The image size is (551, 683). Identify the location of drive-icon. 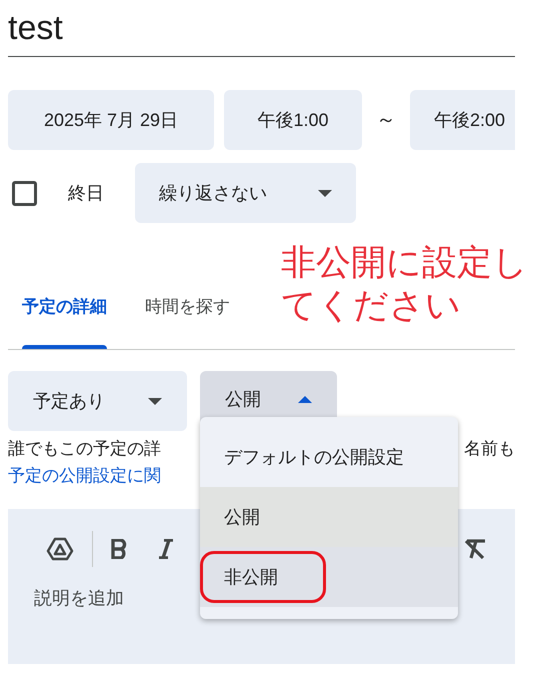
(60, 549).